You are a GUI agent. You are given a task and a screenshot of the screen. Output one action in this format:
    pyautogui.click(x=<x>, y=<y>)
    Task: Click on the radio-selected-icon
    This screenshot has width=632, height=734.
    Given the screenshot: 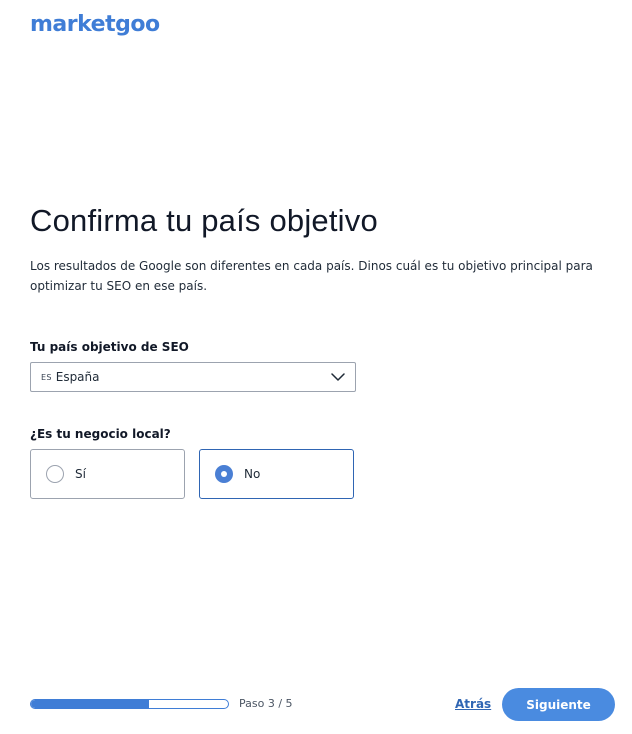 What is the action you would take?
    pyautogui.click(x=224, y=474)
    